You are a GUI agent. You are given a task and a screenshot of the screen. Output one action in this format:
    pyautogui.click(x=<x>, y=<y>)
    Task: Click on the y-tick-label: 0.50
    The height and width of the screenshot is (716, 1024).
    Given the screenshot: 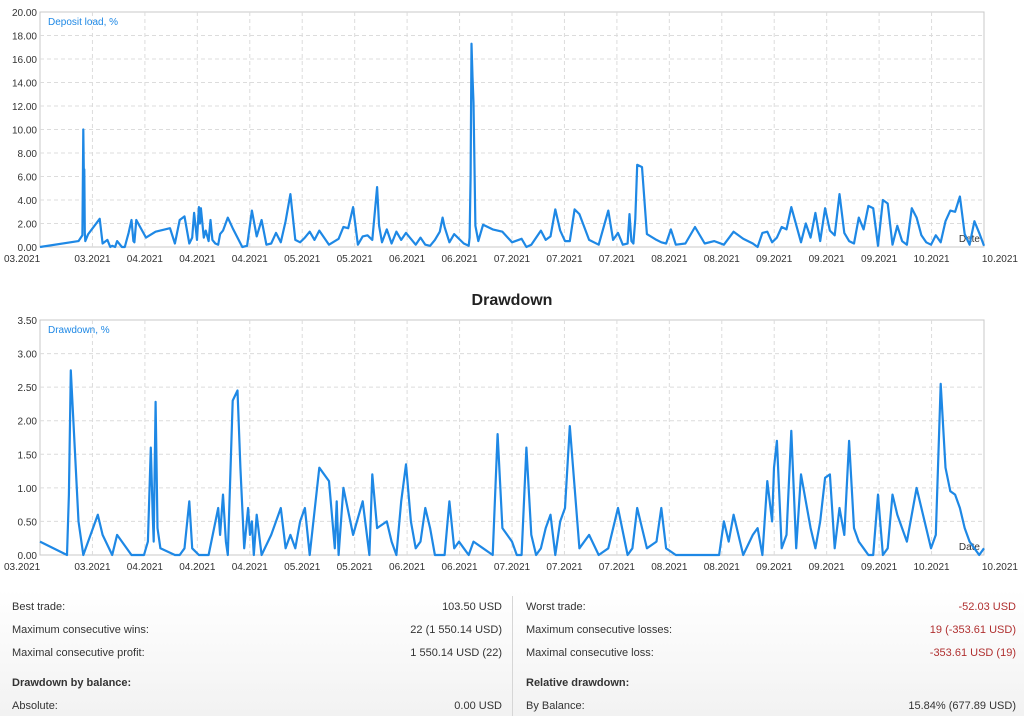 What is the action you would take?
    pyautogui.click(x=28, y=522)
    